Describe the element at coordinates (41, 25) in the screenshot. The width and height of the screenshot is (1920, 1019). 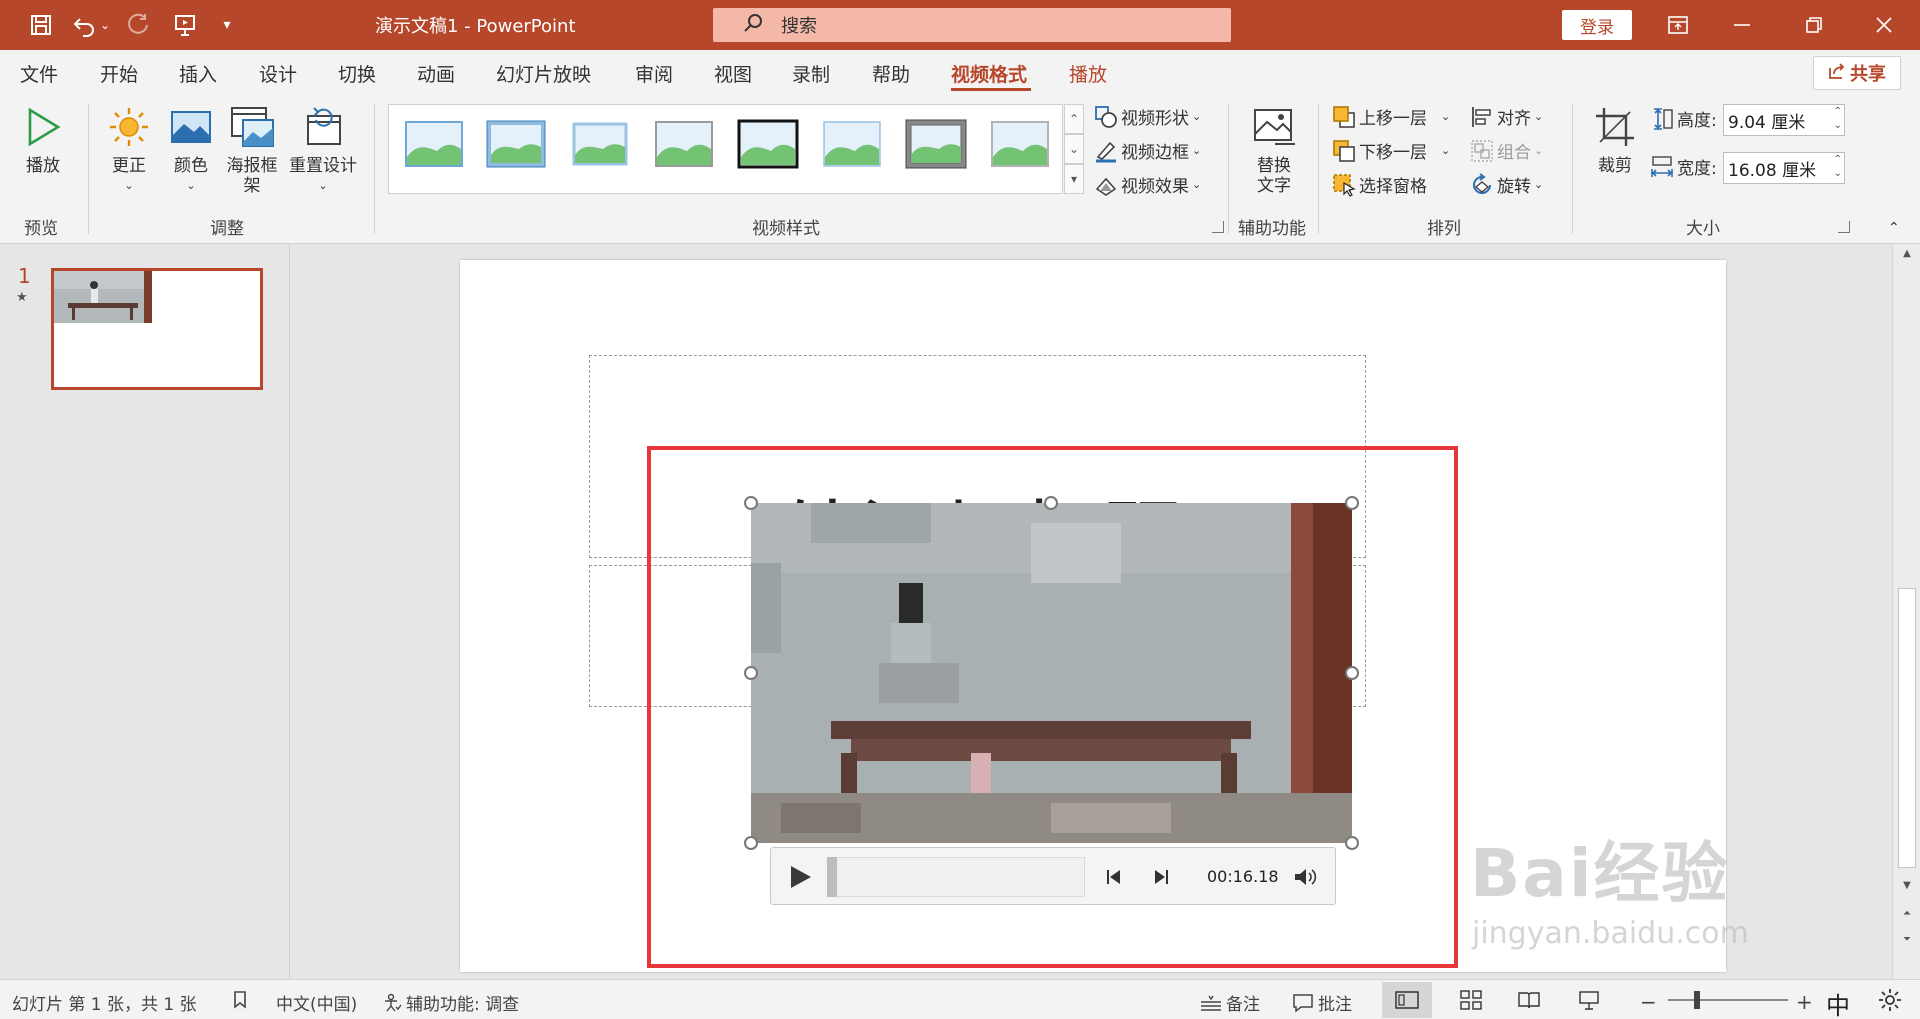
I see `save-icon` at that location.